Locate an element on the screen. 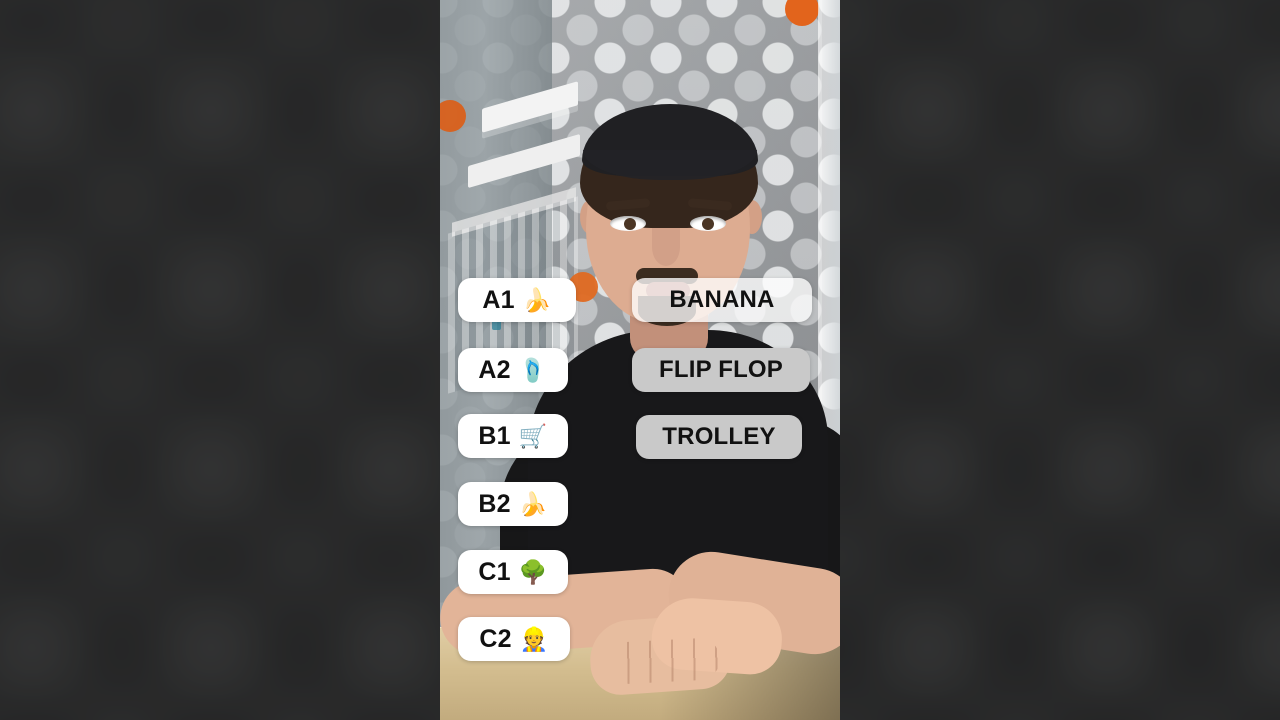 This screenshot has width=1280, height=720. card-flip-flop-label: FLIP FLOP is located at coordinates (721, 369).